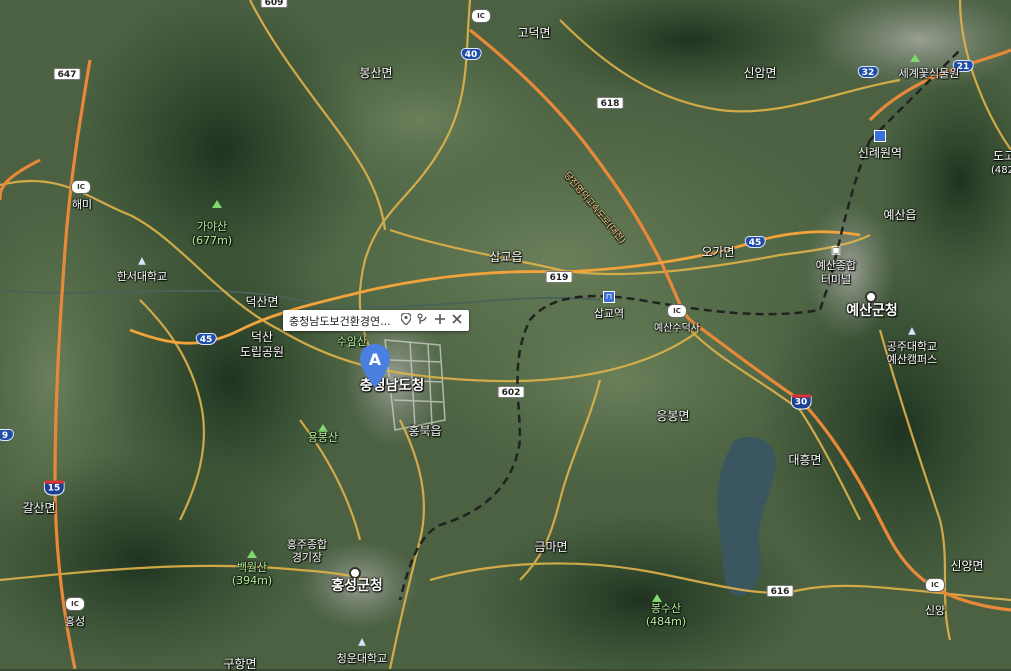 Image resolution: width=1011 pixels, height=671 pixels. I want to click on route-shield-602: 602, so click(511, 392).